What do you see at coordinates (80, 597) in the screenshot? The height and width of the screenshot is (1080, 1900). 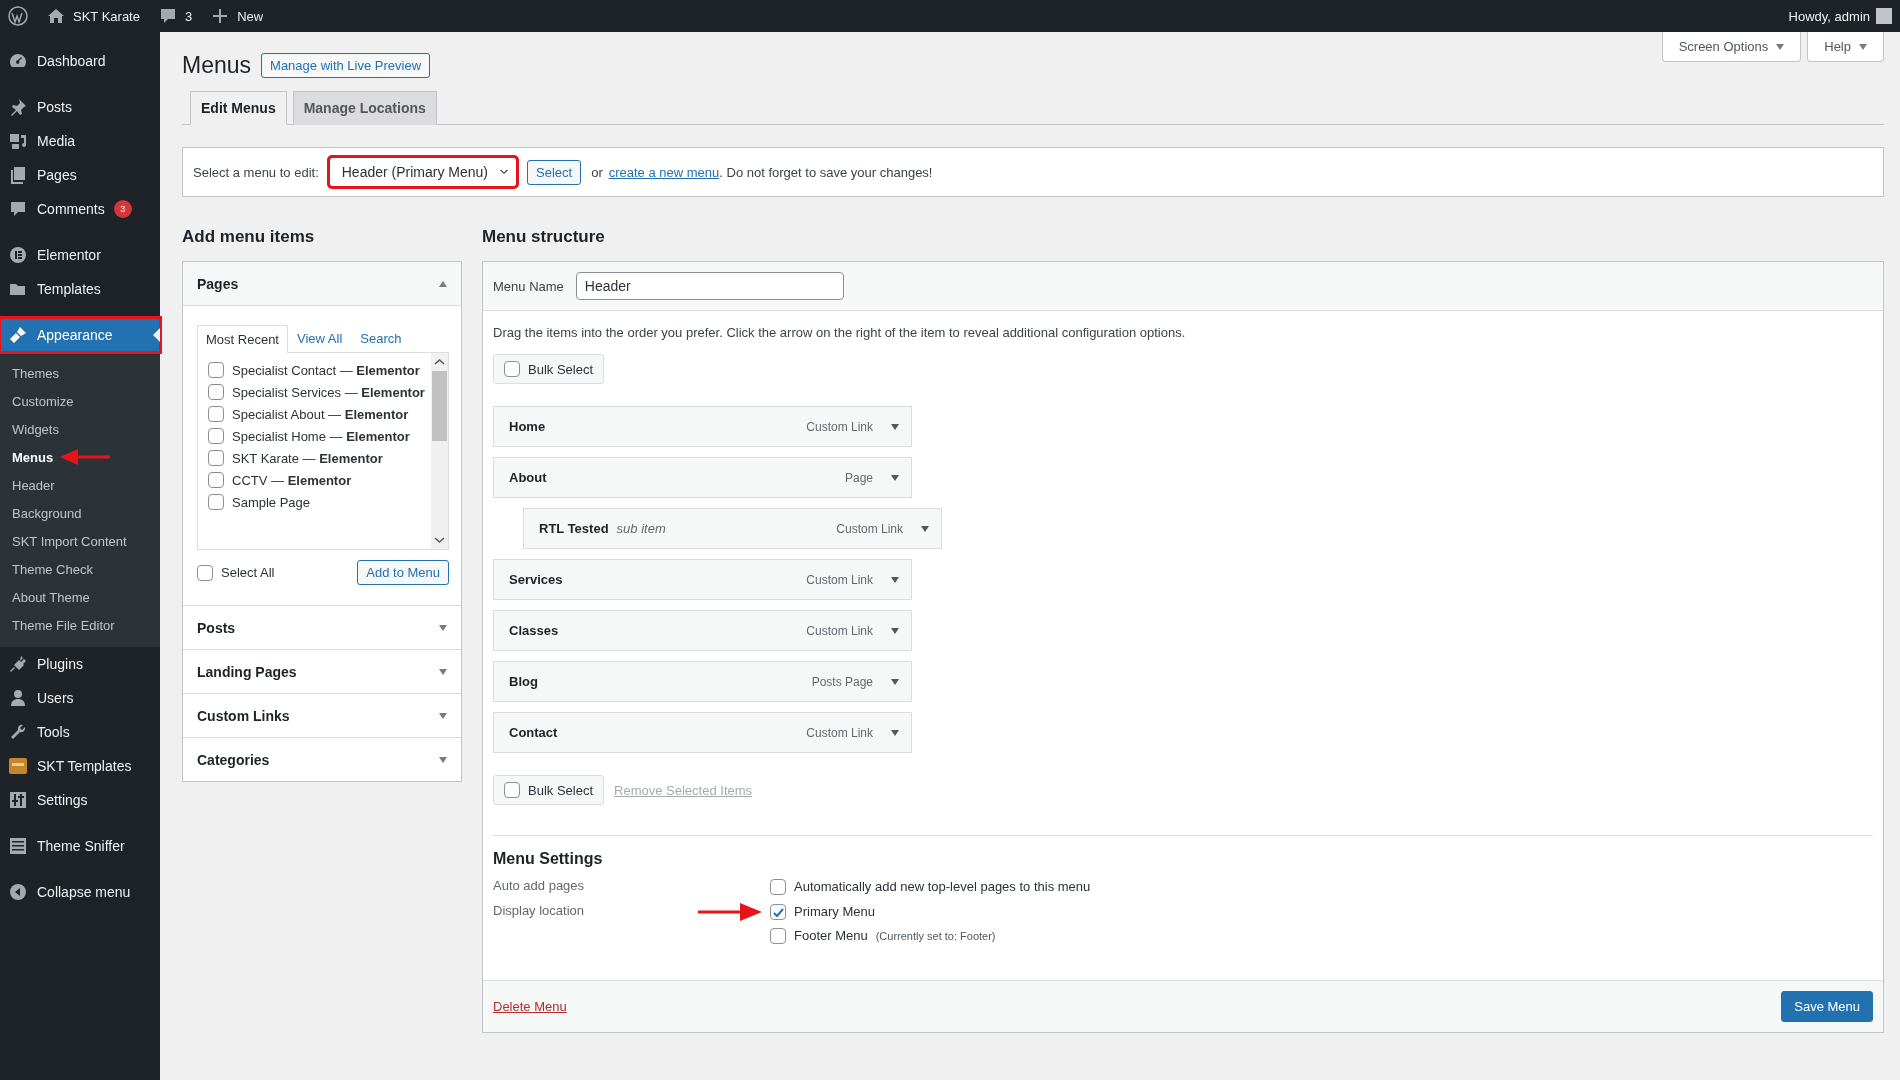 I see `submenu-item: About Theme` at bounding box center [80, 597].